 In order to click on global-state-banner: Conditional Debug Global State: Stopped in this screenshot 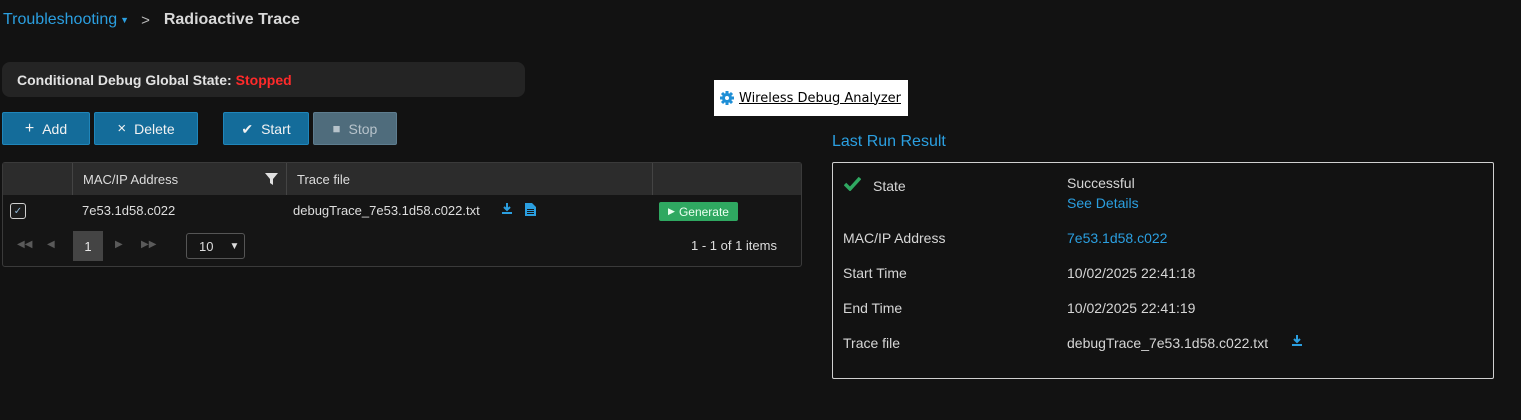, I will do `click(263, 79)`.